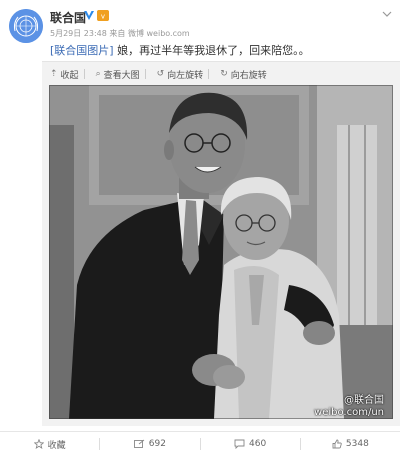  I want to click on collapse-button: ⇡ 收起, so click(64, 74).